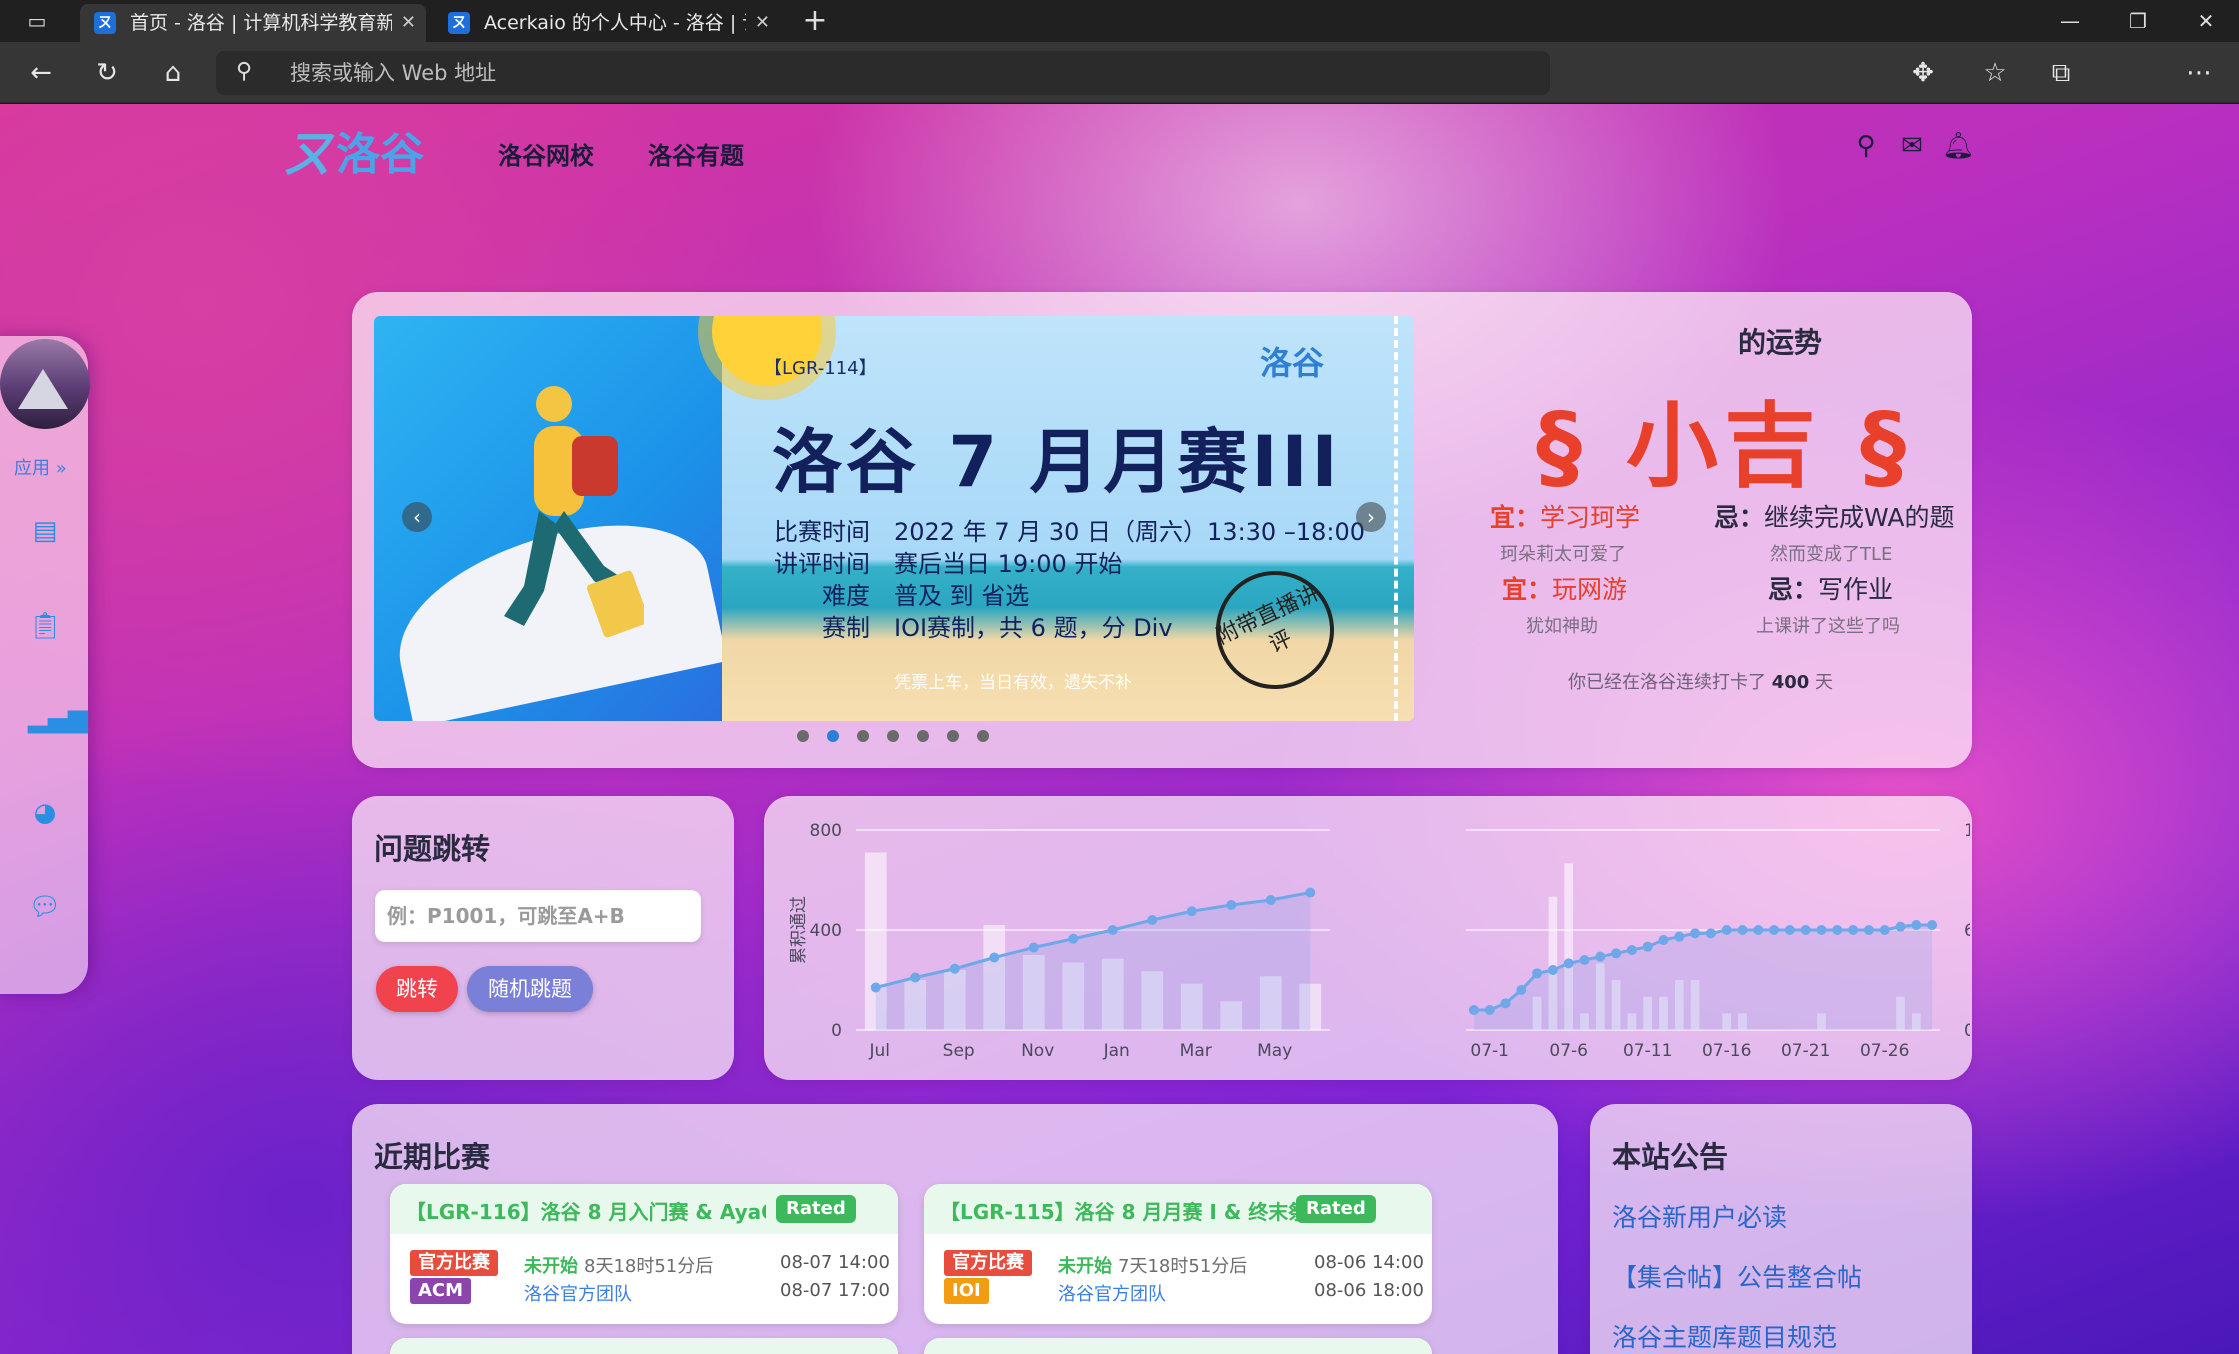 The height and width of the screenshot is (1354, 2239). I want to click on bell-icon: 🔔︎, so click(1958, 146).